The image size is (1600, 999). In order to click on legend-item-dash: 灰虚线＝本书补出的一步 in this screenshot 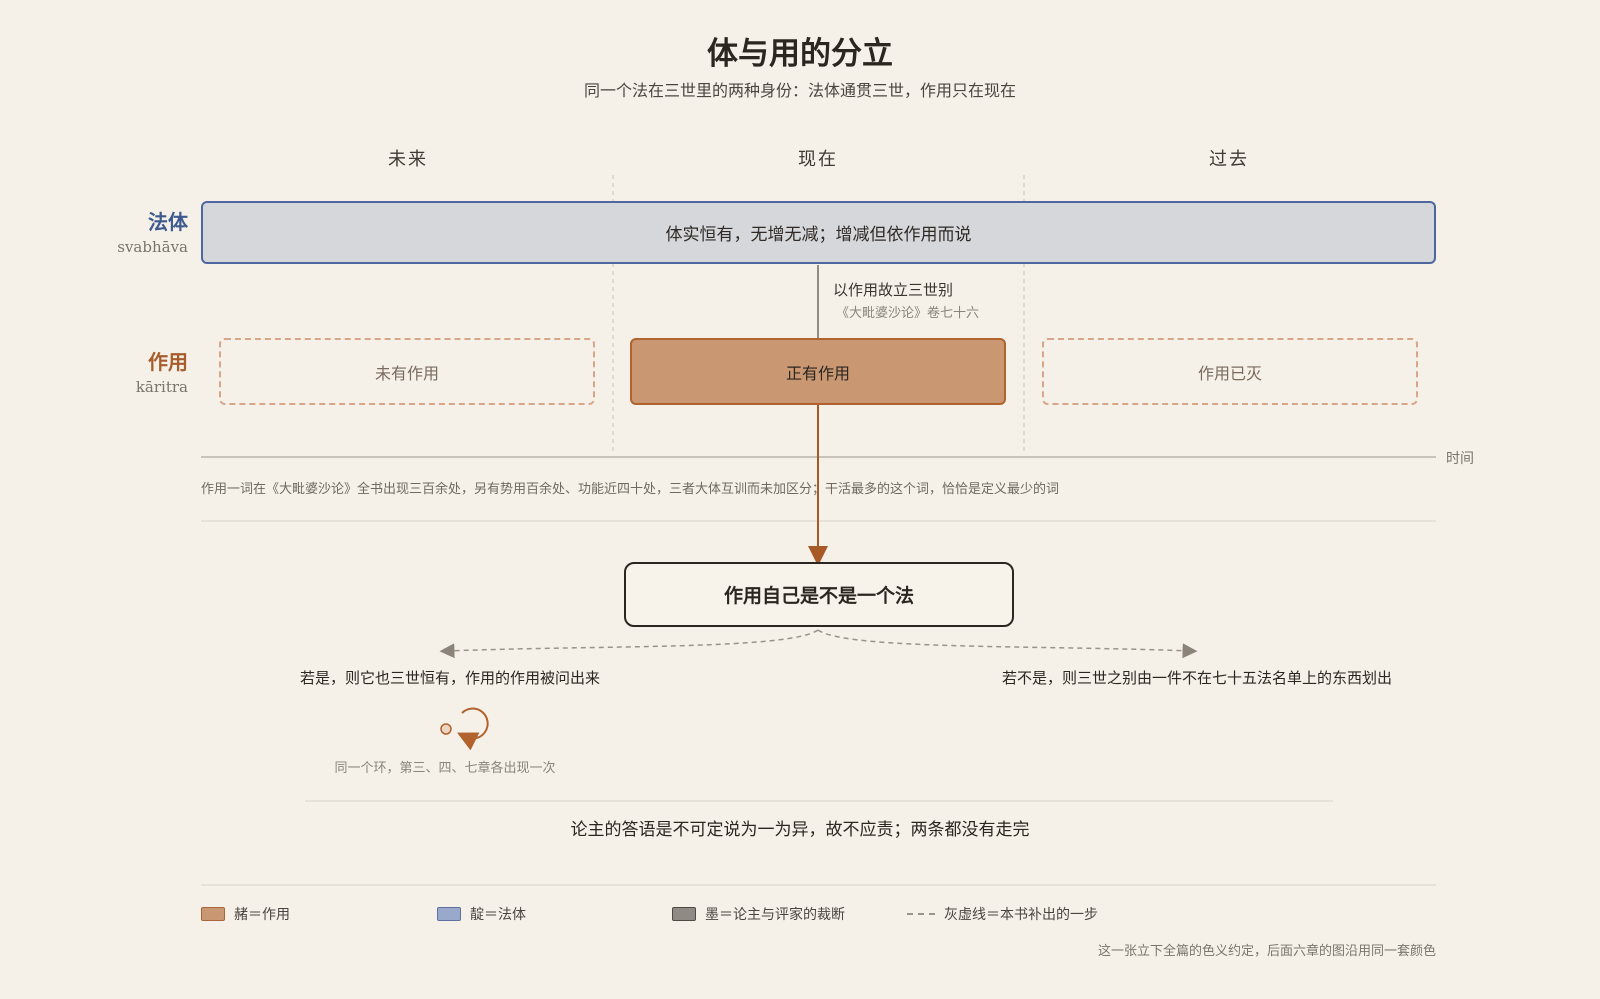, I will do `click(1002, 914)`.